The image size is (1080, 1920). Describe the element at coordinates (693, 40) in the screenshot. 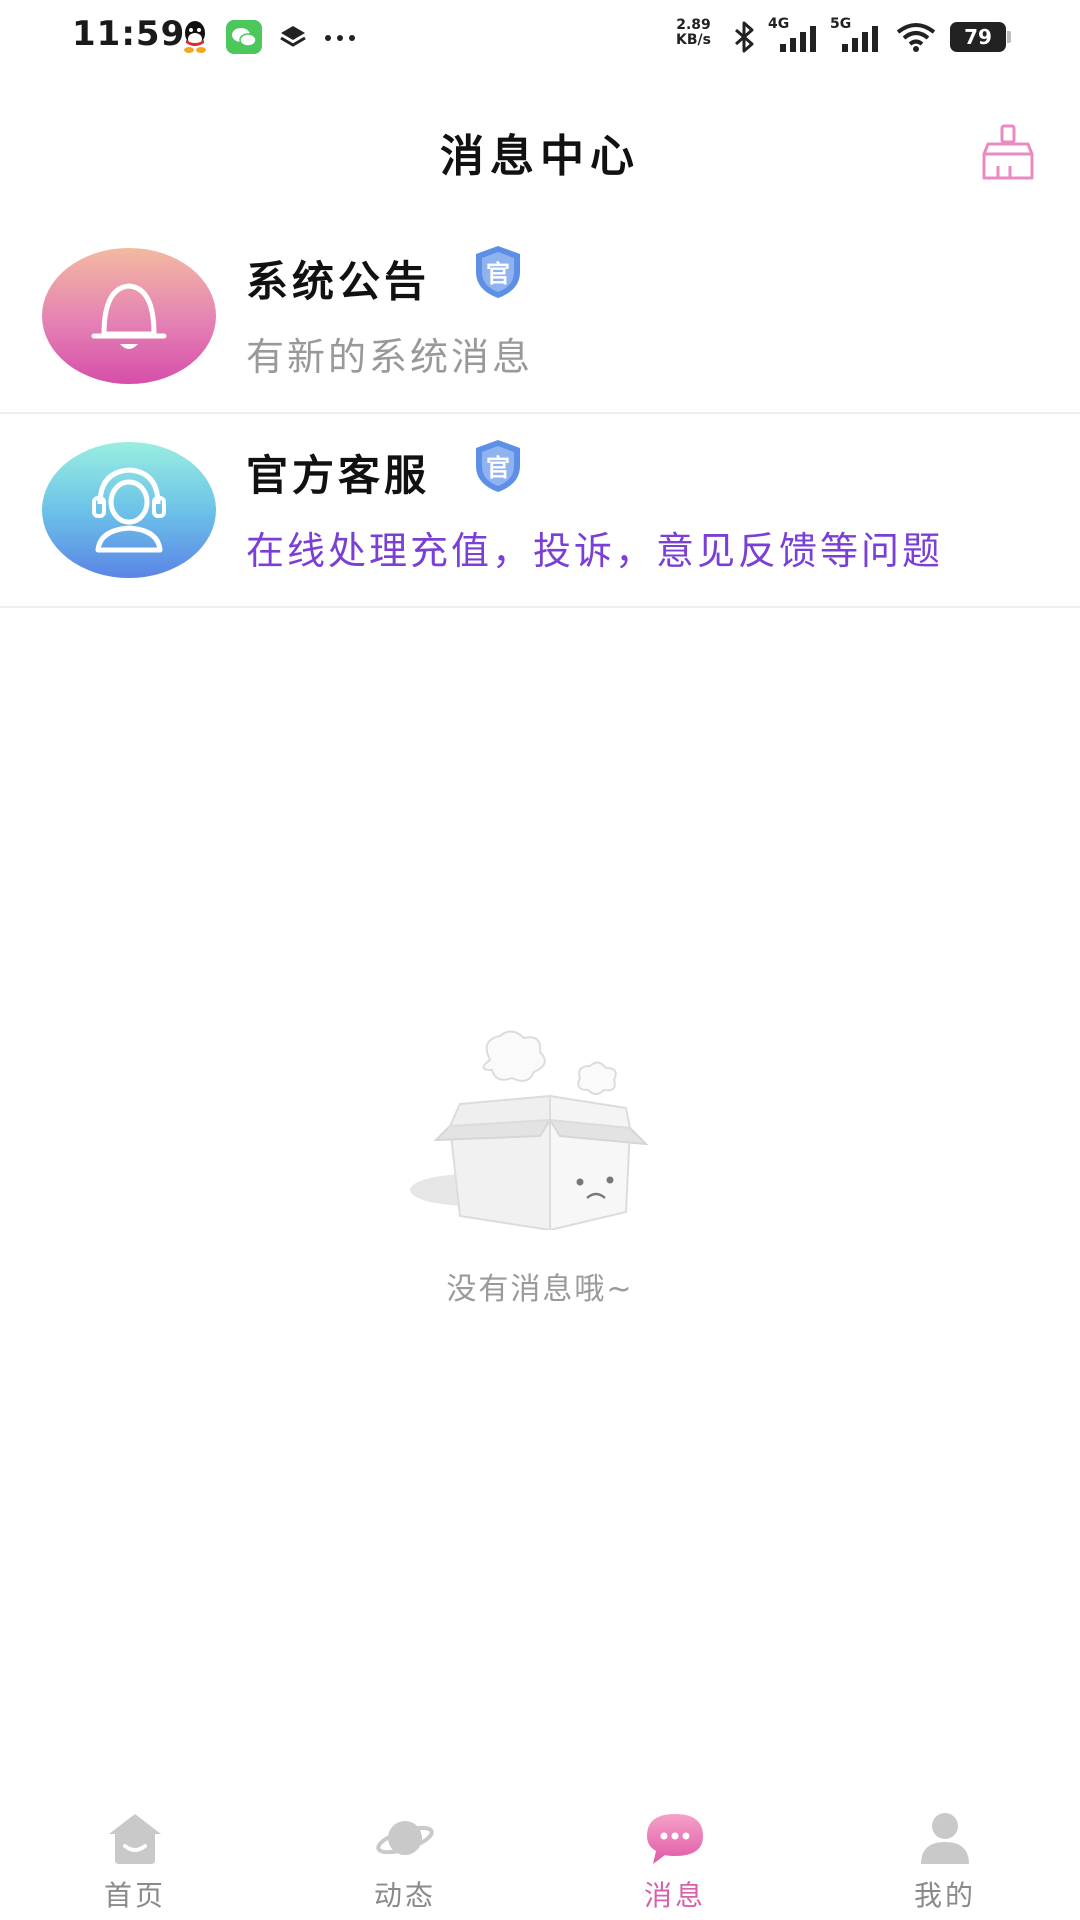

I see `network-speed-unit: KB/s` at that location.